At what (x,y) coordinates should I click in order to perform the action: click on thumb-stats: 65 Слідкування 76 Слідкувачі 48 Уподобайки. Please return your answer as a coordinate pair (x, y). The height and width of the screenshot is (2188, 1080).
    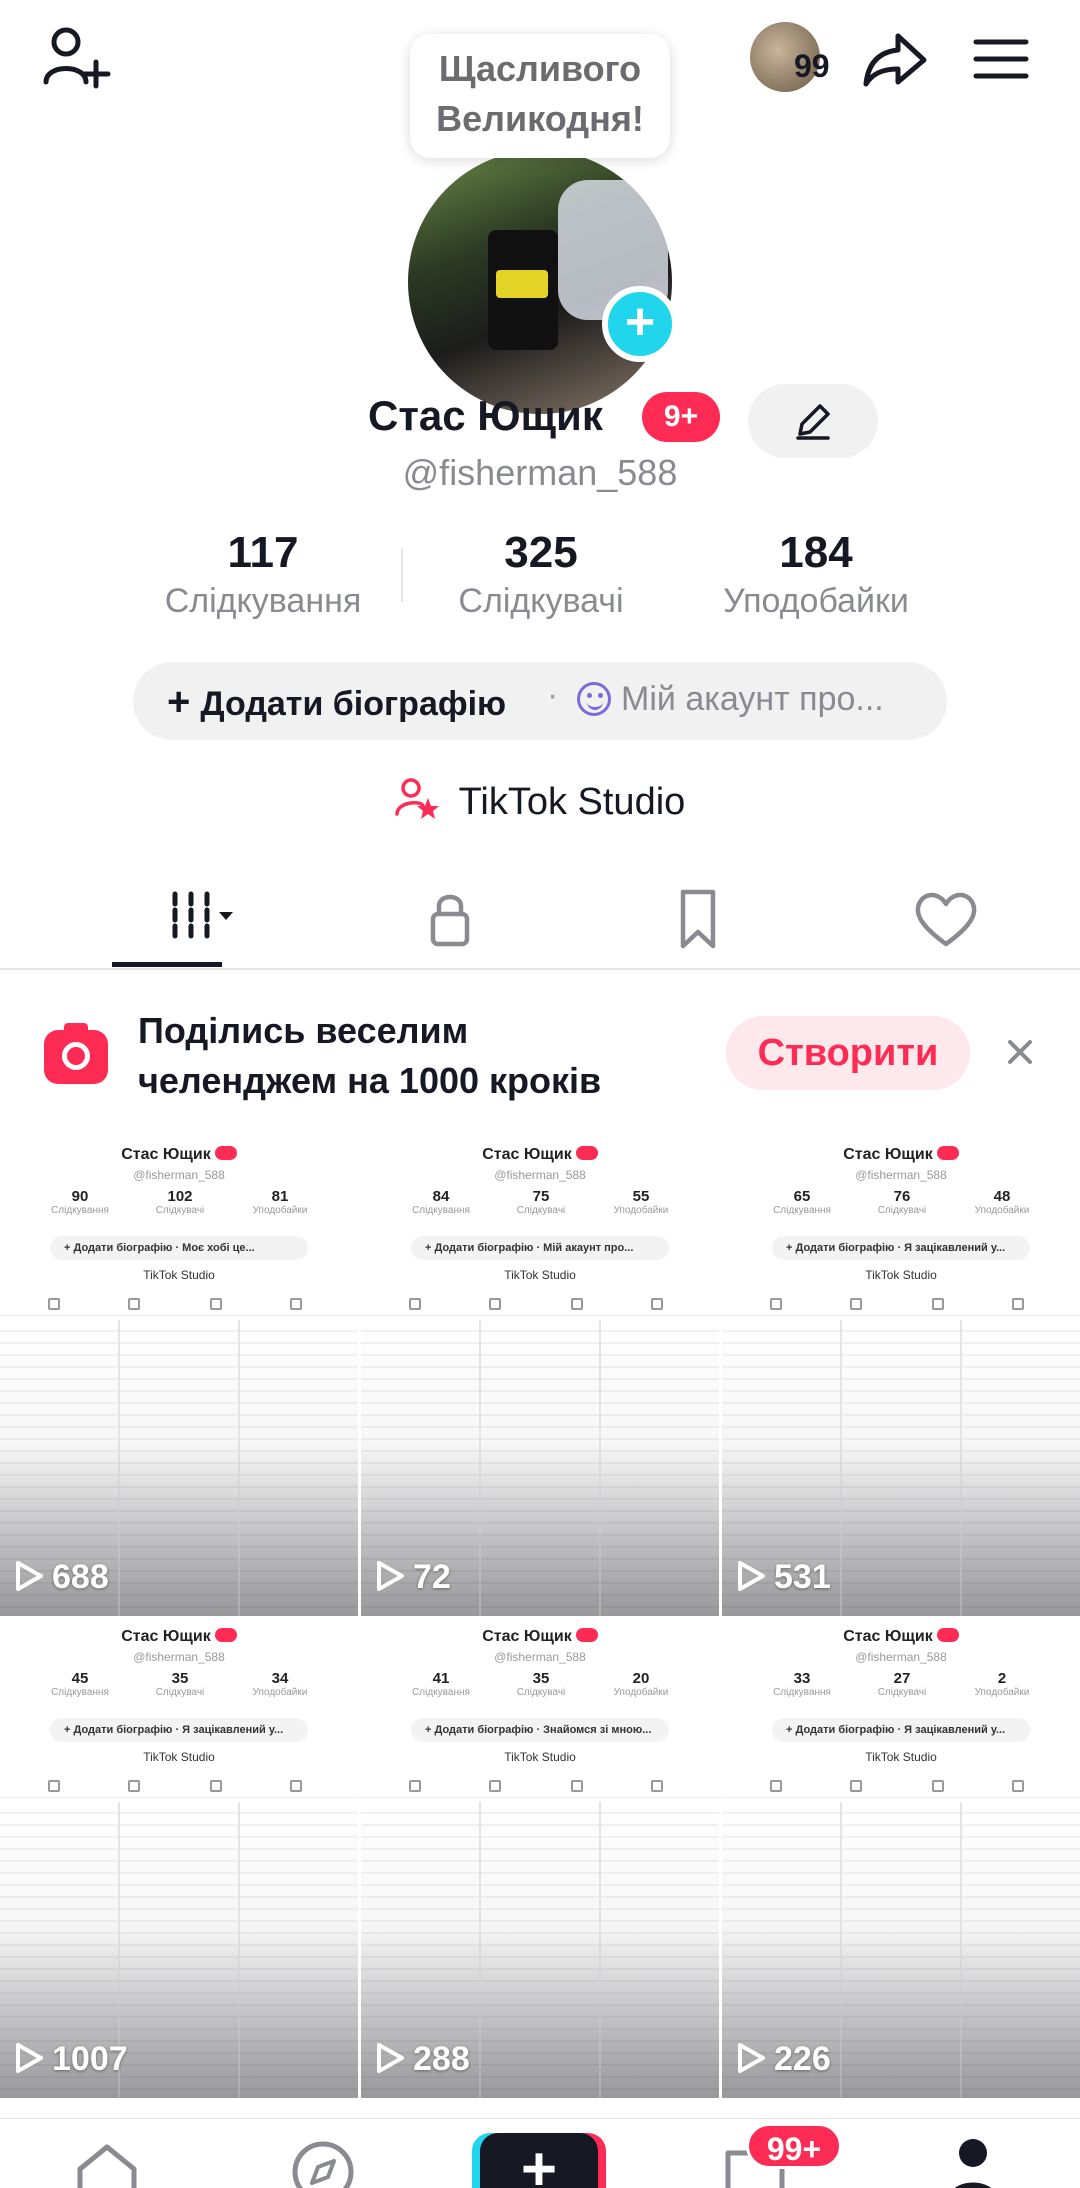
    Looking at the image, I should click on (901, 1208).